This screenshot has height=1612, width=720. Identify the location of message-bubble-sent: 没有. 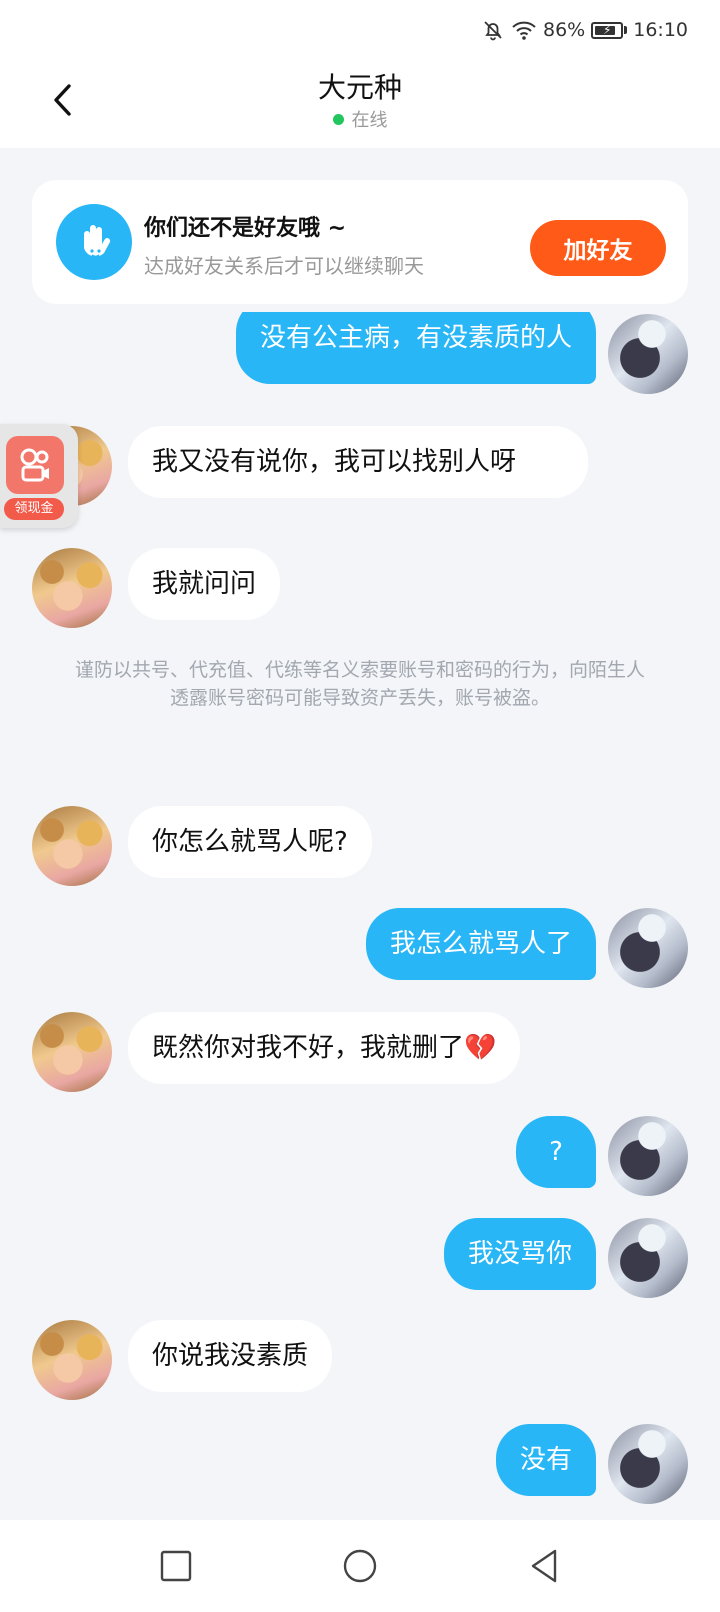
(545, 1460).